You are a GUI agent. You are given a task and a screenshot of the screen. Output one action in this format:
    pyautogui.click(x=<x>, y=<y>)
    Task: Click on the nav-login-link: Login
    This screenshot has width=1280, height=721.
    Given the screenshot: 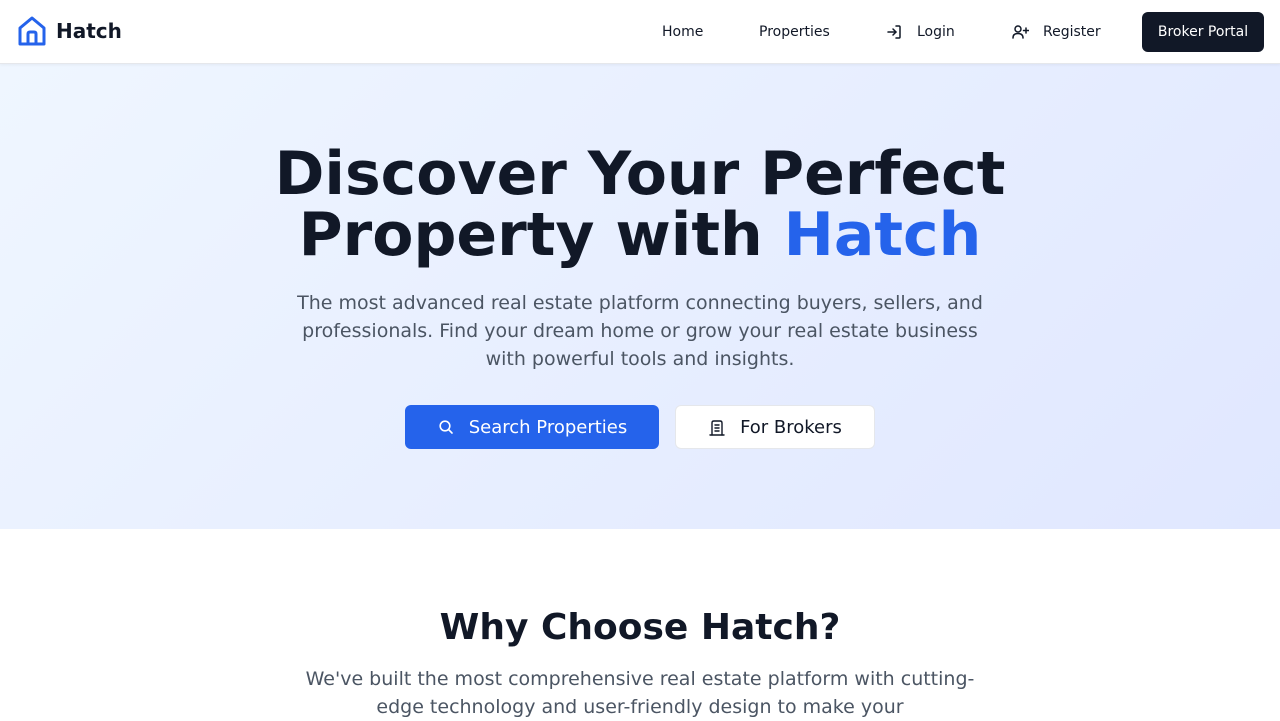 What is the action you would take?
    pyautogui.click(x=920, y=32)
    